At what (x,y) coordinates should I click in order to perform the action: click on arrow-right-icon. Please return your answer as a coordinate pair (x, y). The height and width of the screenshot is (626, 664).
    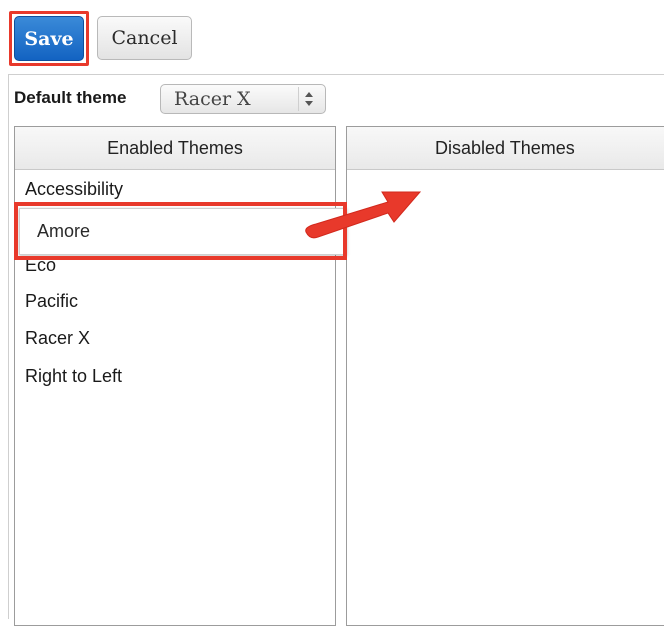
    Looking at the image, I should click on (361, 217).